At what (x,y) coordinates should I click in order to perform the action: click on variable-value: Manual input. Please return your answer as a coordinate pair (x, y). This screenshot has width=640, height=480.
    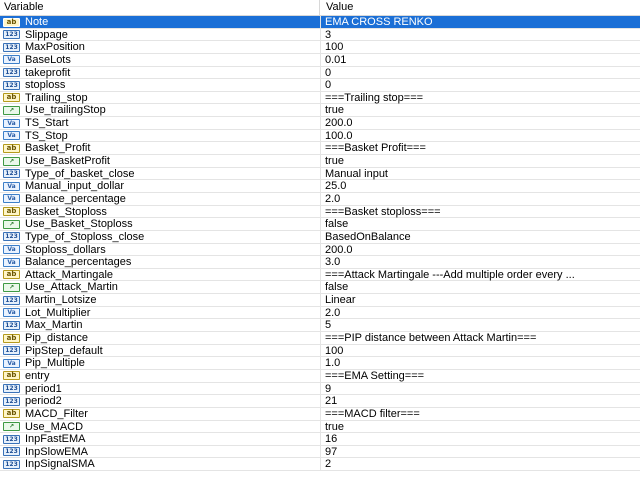
    Looking at the image, I should click on (480, 174).